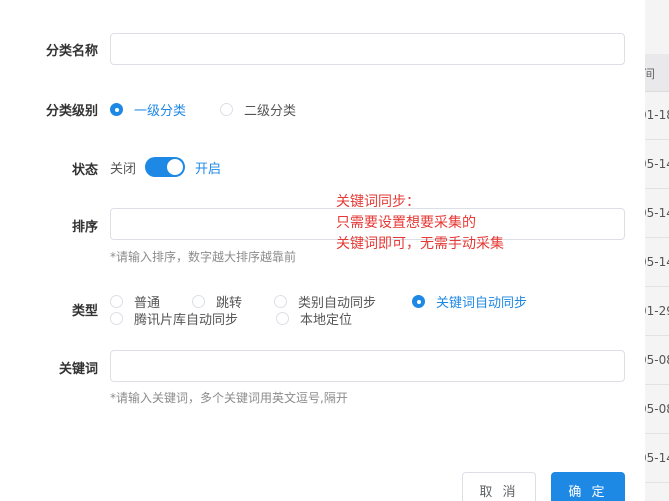 The image size is (669, 501). What do you see at coordinates (78, 369) in the screenshot?
I see `keywords-label: 关键词` at bounding box center [78, 369].